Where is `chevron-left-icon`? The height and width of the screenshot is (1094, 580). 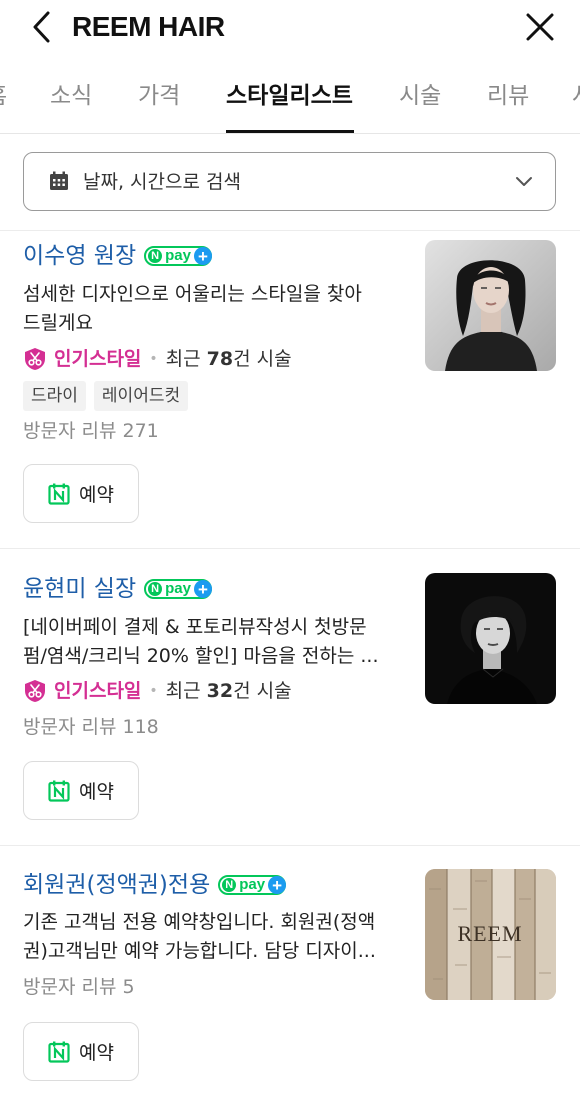 chevron-left-icon is located at coordinates (41, 27).